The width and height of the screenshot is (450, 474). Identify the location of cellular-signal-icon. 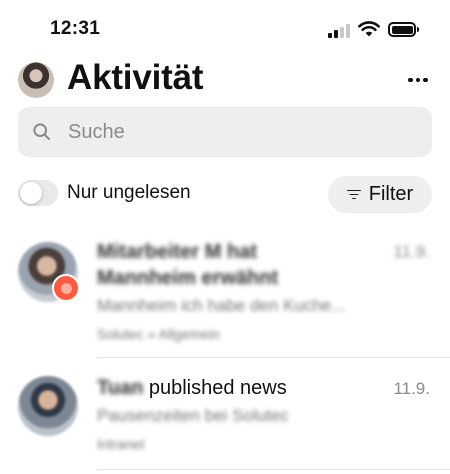
(339, 31).